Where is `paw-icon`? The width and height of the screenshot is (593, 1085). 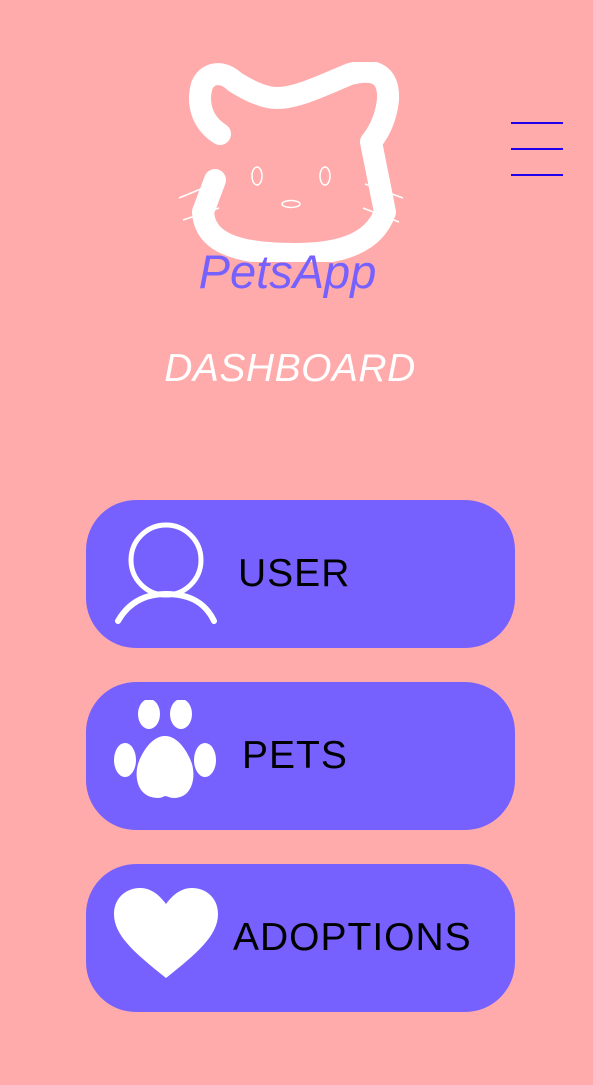
paw-icon is located at coordinates (165, 749).